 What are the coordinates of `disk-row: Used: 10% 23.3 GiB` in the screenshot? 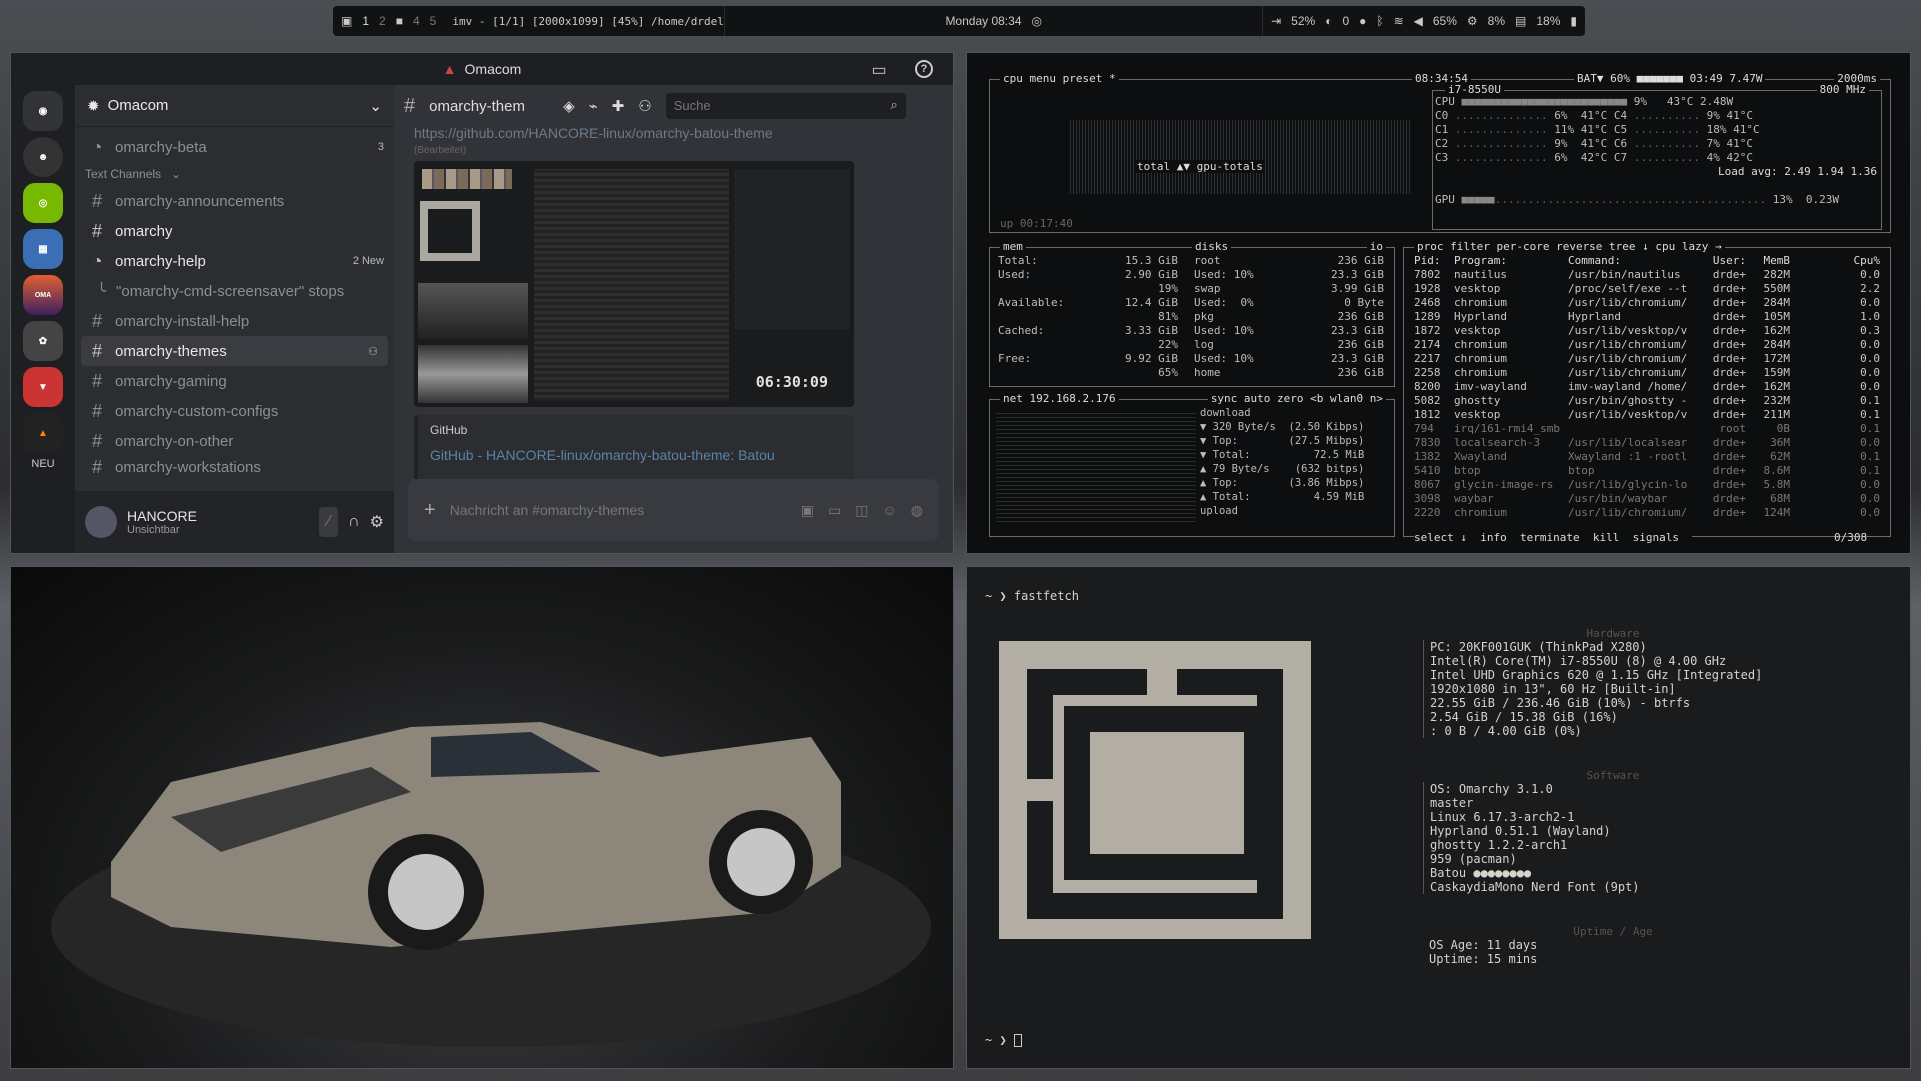 It's located at (1289, 275).